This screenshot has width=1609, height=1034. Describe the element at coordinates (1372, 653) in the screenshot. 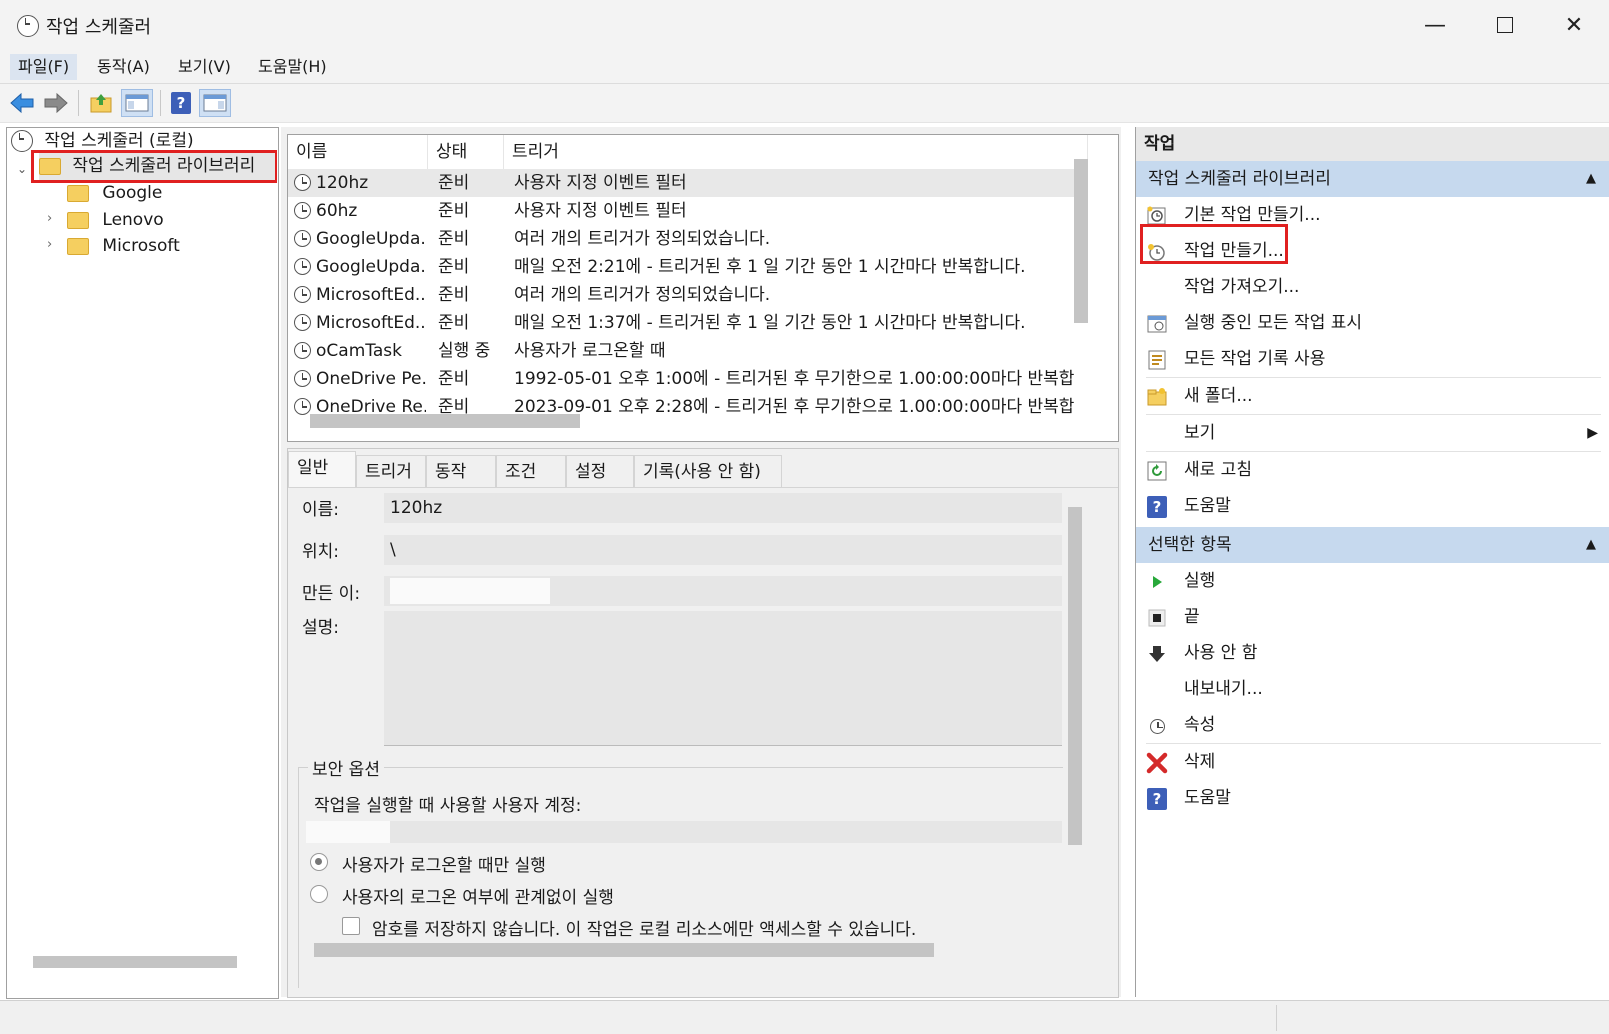

I see `action-disable: 사용 안 함` at that location.